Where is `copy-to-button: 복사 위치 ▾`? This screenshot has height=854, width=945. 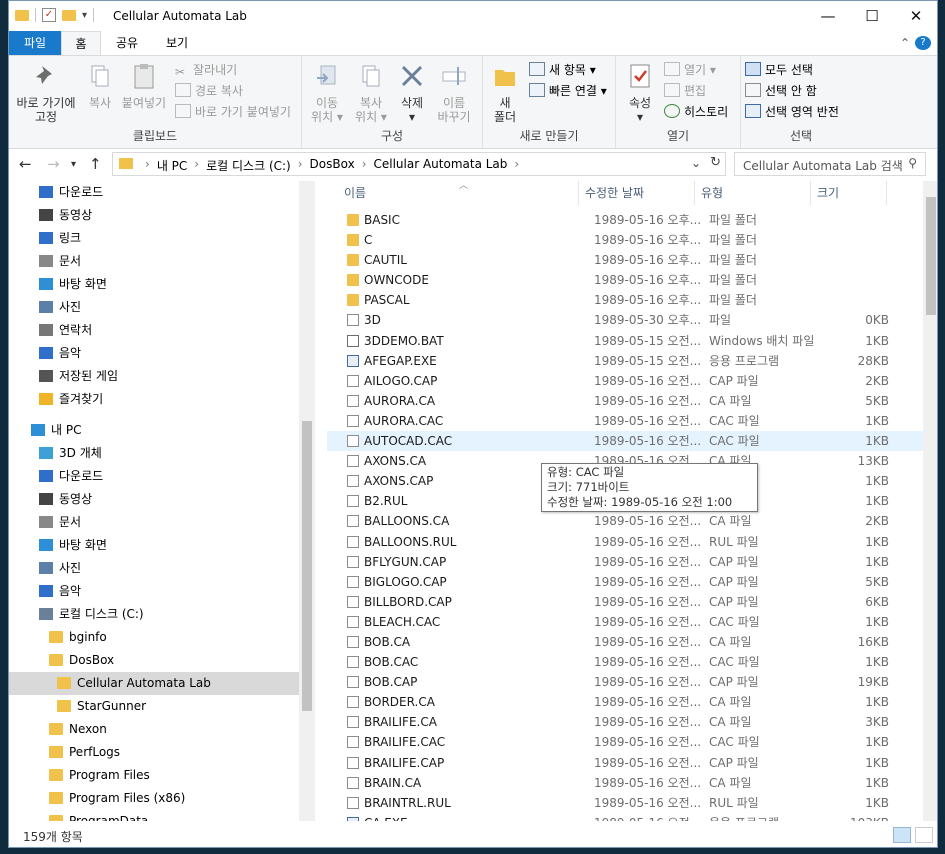
copy-to-button: 복사 위치 ▾ is located at coordinates (371, 93).